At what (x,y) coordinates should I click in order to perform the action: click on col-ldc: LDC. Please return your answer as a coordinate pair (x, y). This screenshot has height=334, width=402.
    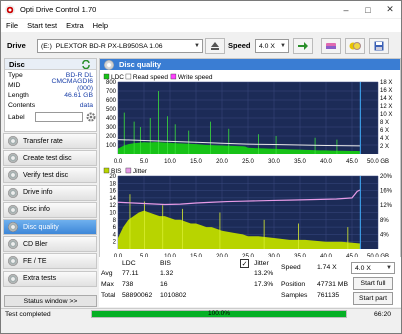
    Looking at the image, I should click on (129, 263).